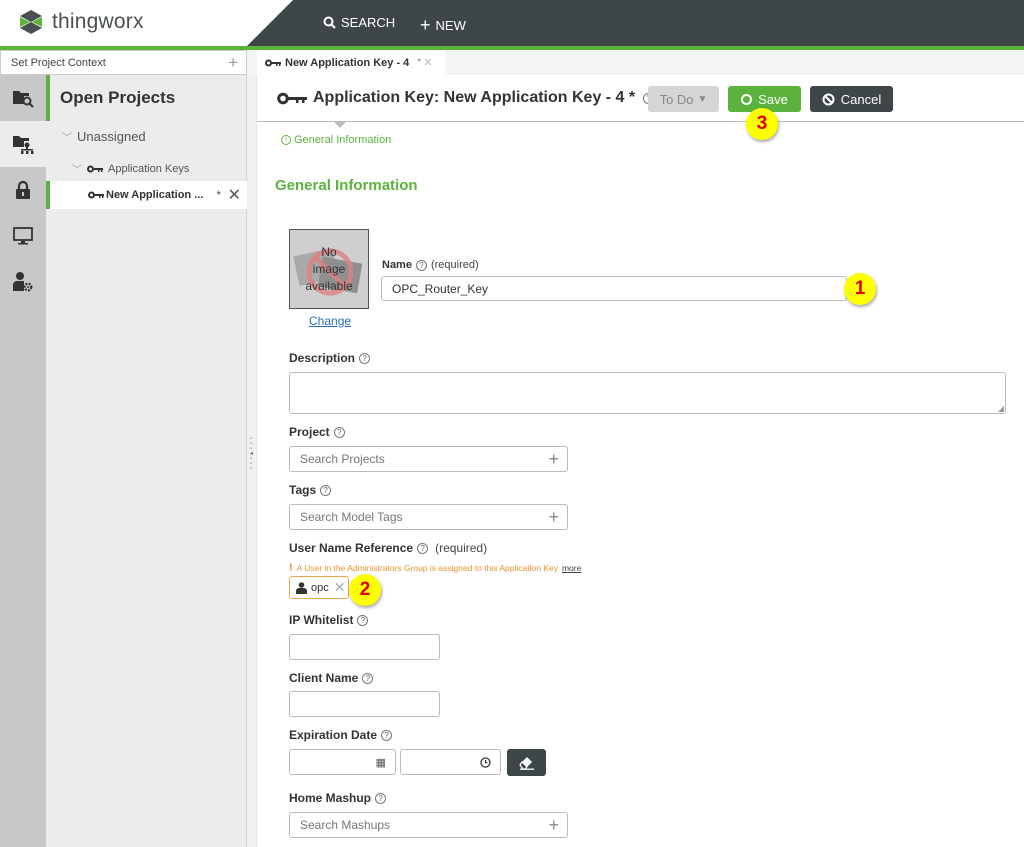 This screenshot has height=847, width=1024. What do you see at coordinates (218, 195) in the screenshot?
I see `tree-item-modified-indicator: *` at bounding box center [218, 195].